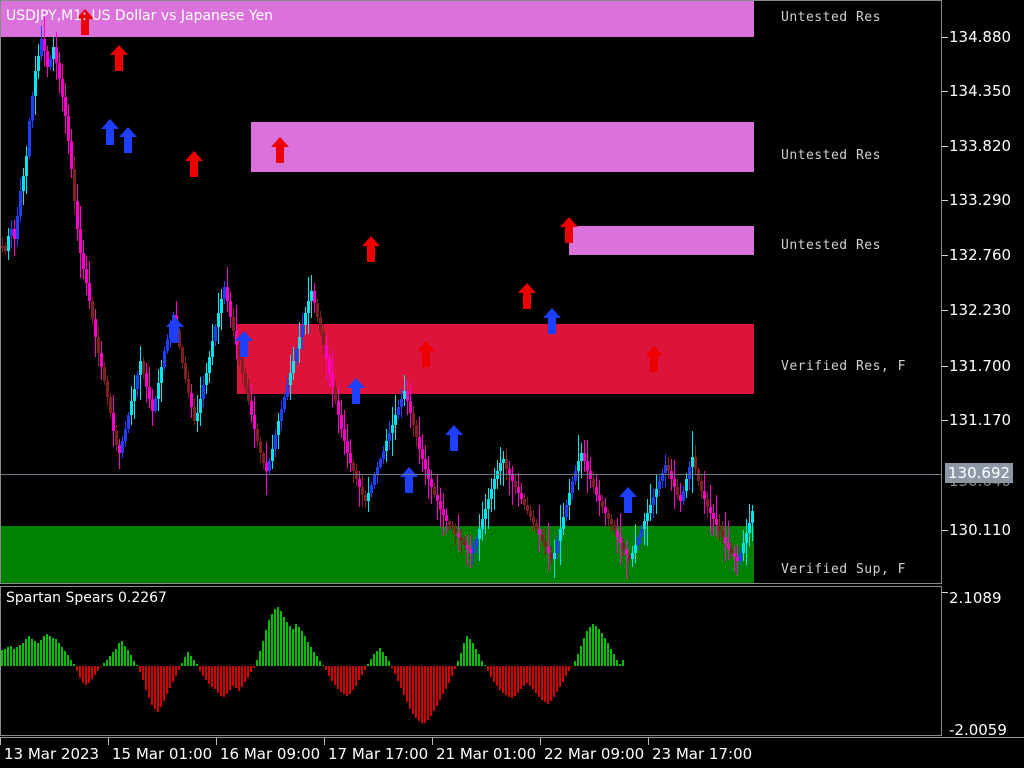 This screenshot has height=768, width=1024. Describe the element at coordinates (979, 473) in the screenshot. I see `current-price-label: 130.692` at that location.